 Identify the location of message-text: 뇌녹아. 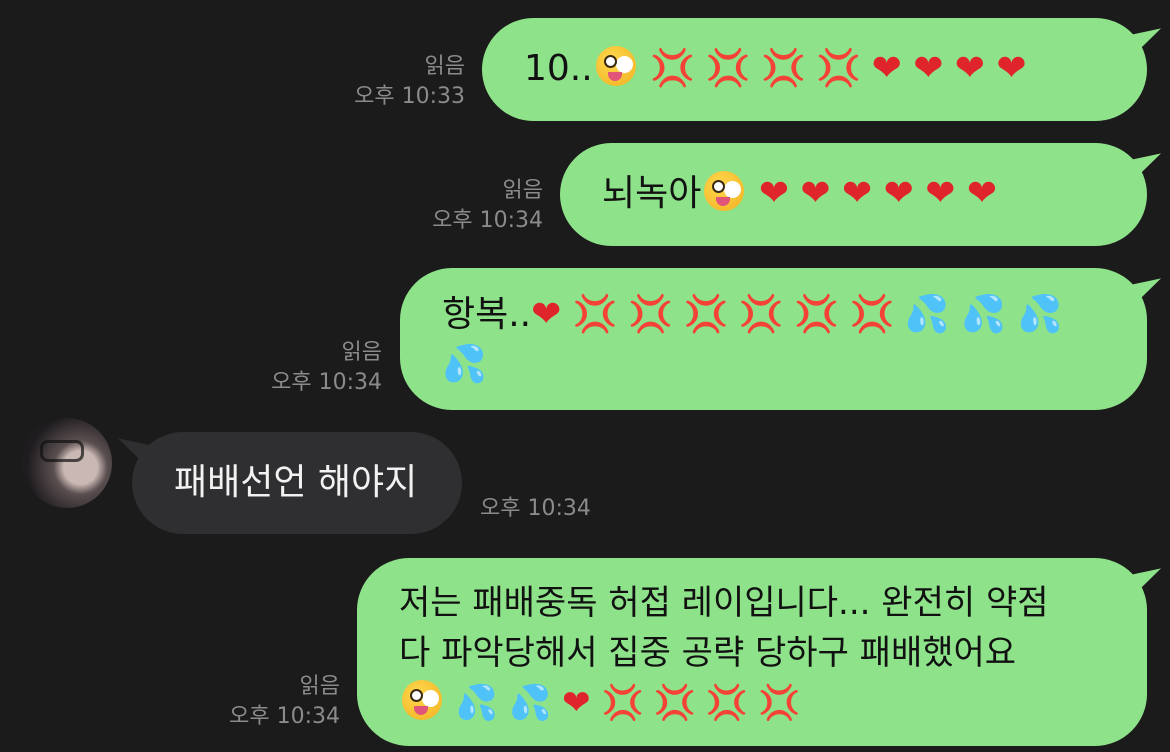
(652, 193).